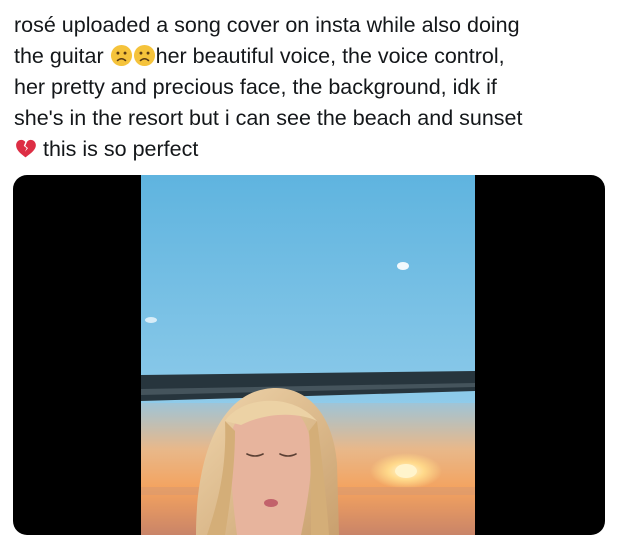 The width and height of the screenshot is (620, 535). What do you see at coordinates (62, 56) in the screenshot?
I see `tweet-line-2-start: the guitar` at bounding box center [62, 56].